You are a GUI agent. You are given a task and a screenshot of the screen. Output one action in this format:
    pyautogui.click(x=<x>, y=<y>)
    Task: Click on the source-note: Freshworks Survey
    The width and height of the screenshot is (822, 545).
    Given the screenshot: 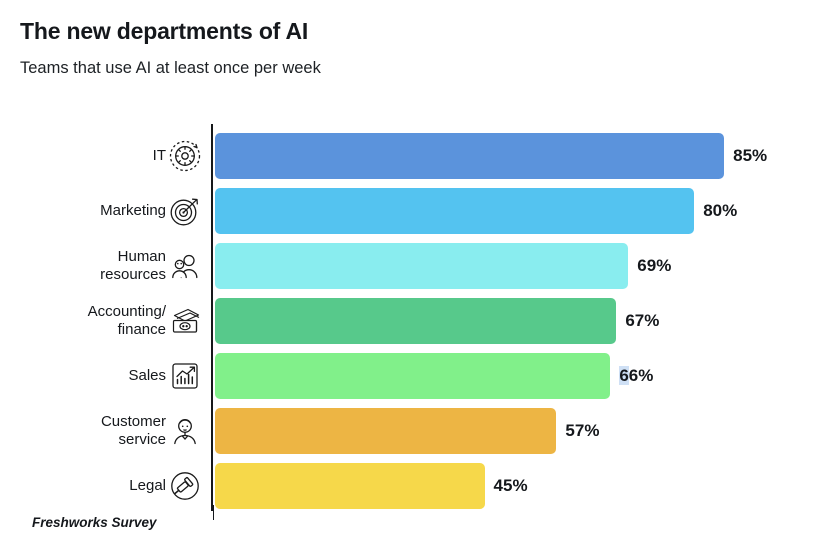 What is the action you would take?
    pyautogui.click(x=94, y=522)
    